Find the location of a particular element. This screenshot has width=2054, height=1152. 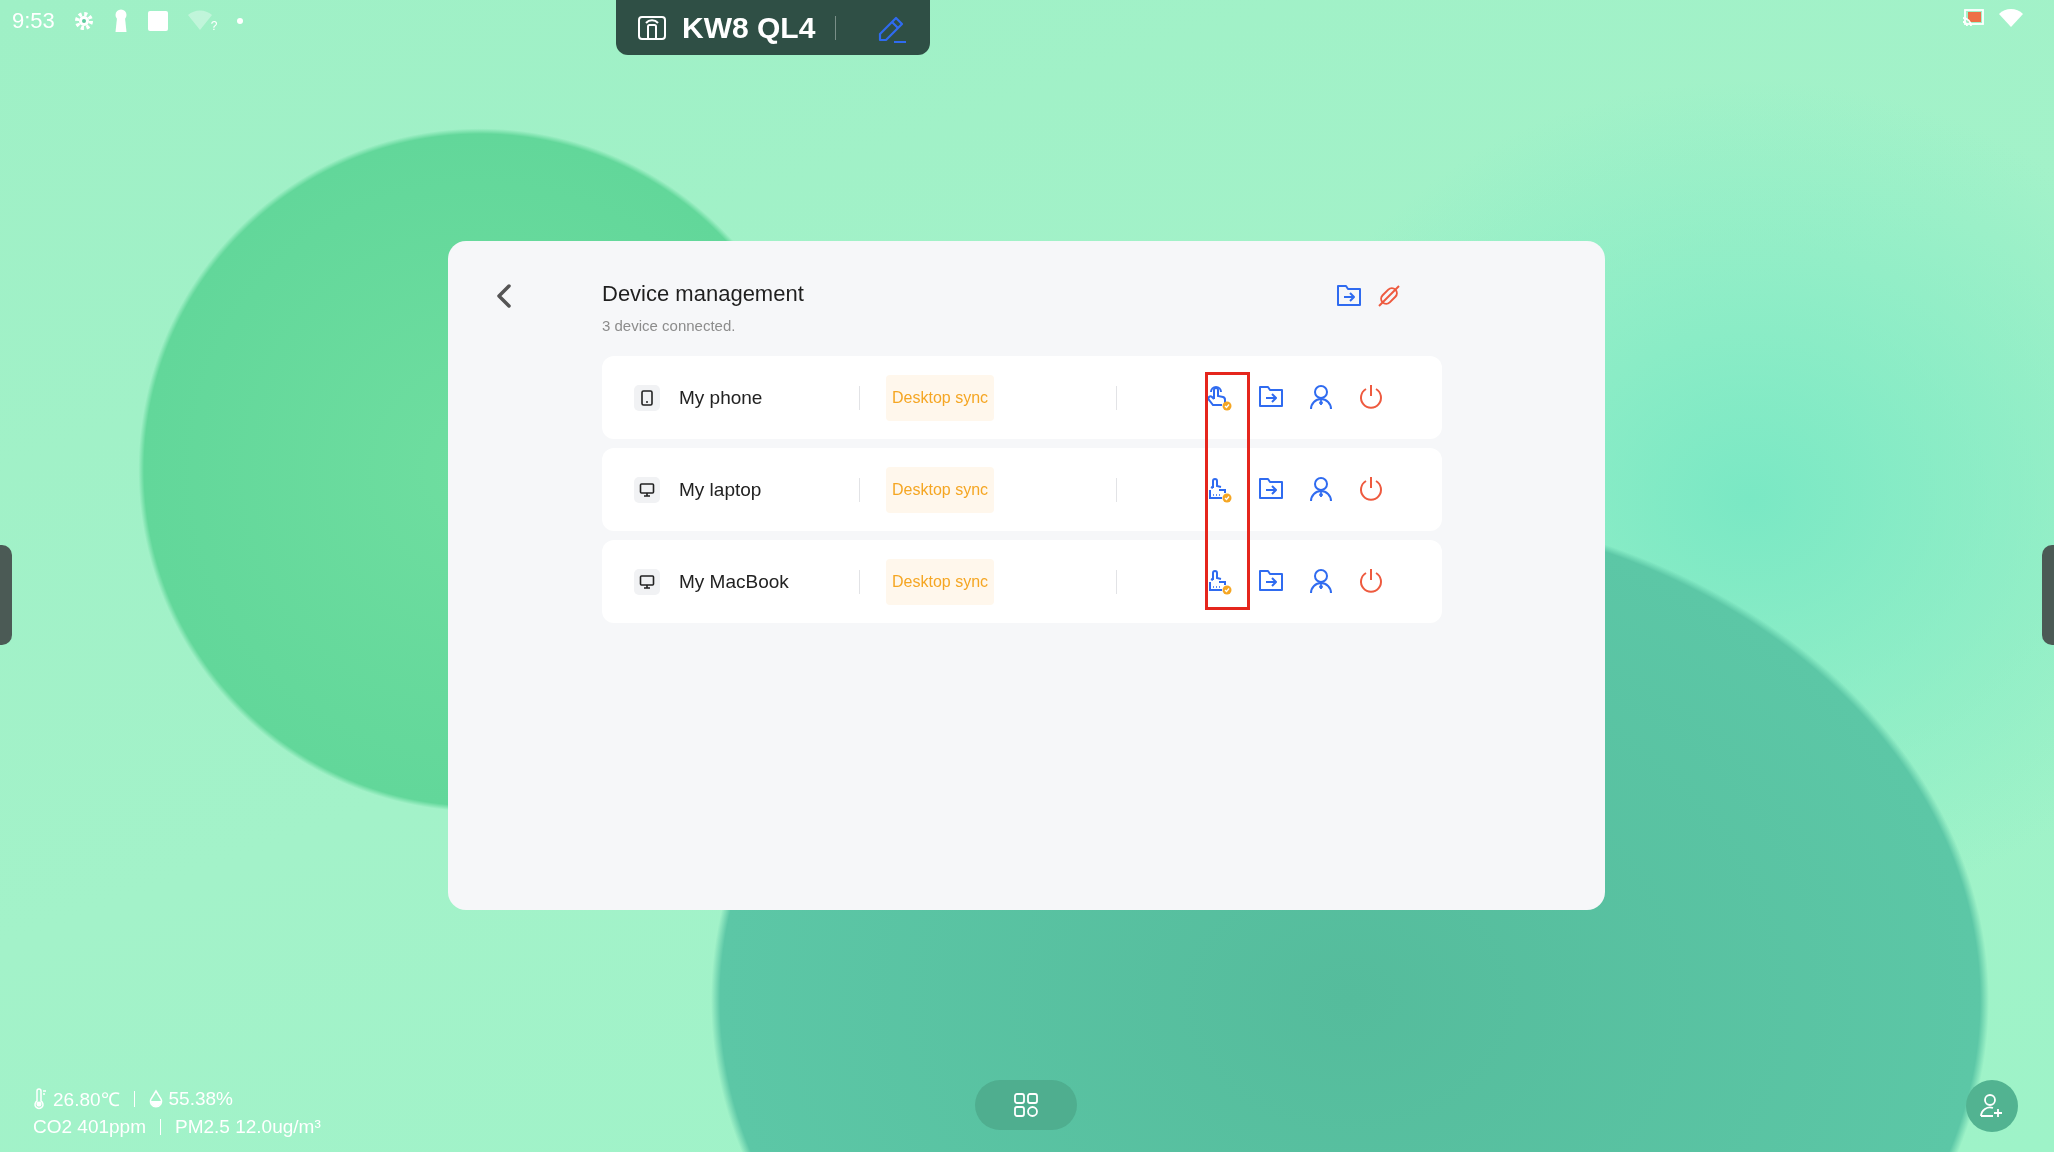

apps-button is located at coordinates (1026, 1105).